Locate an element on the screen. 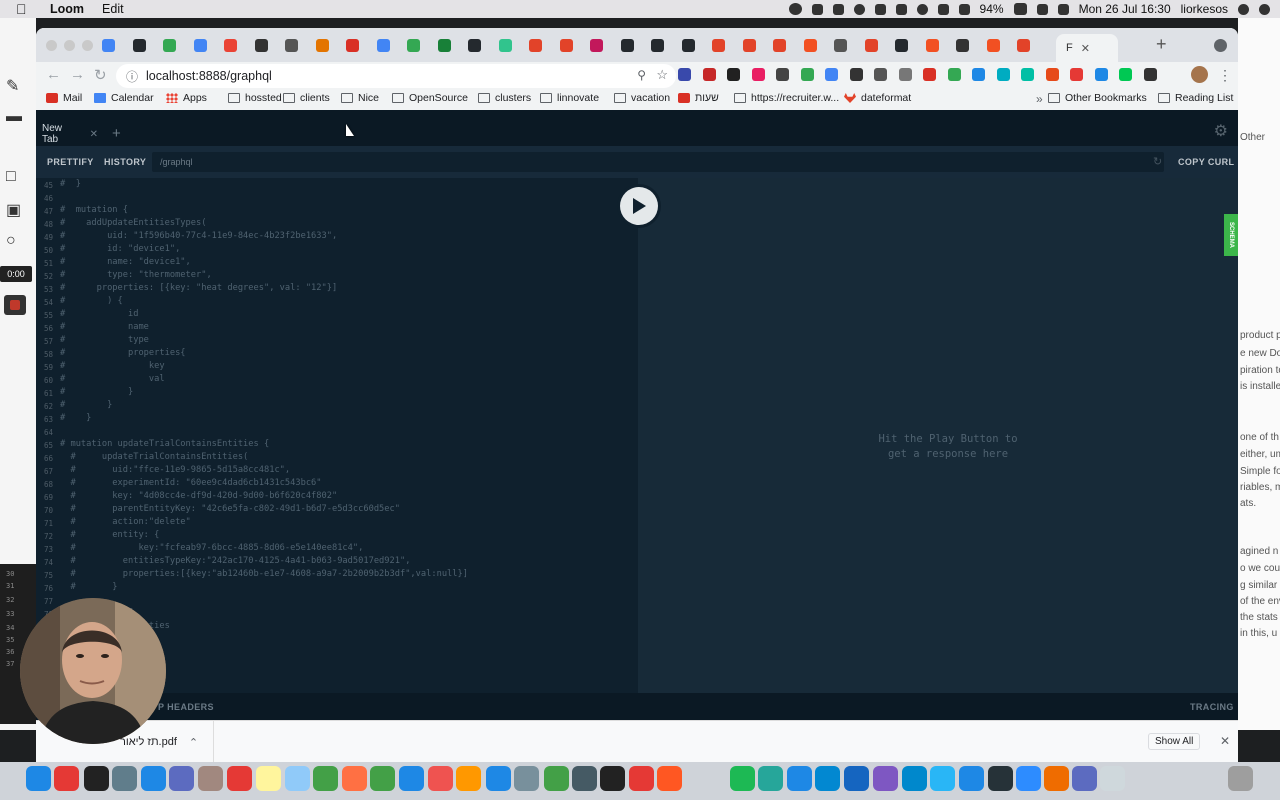 The image size is (1280, 800). close-window-button is located at coordinates (51, 45).